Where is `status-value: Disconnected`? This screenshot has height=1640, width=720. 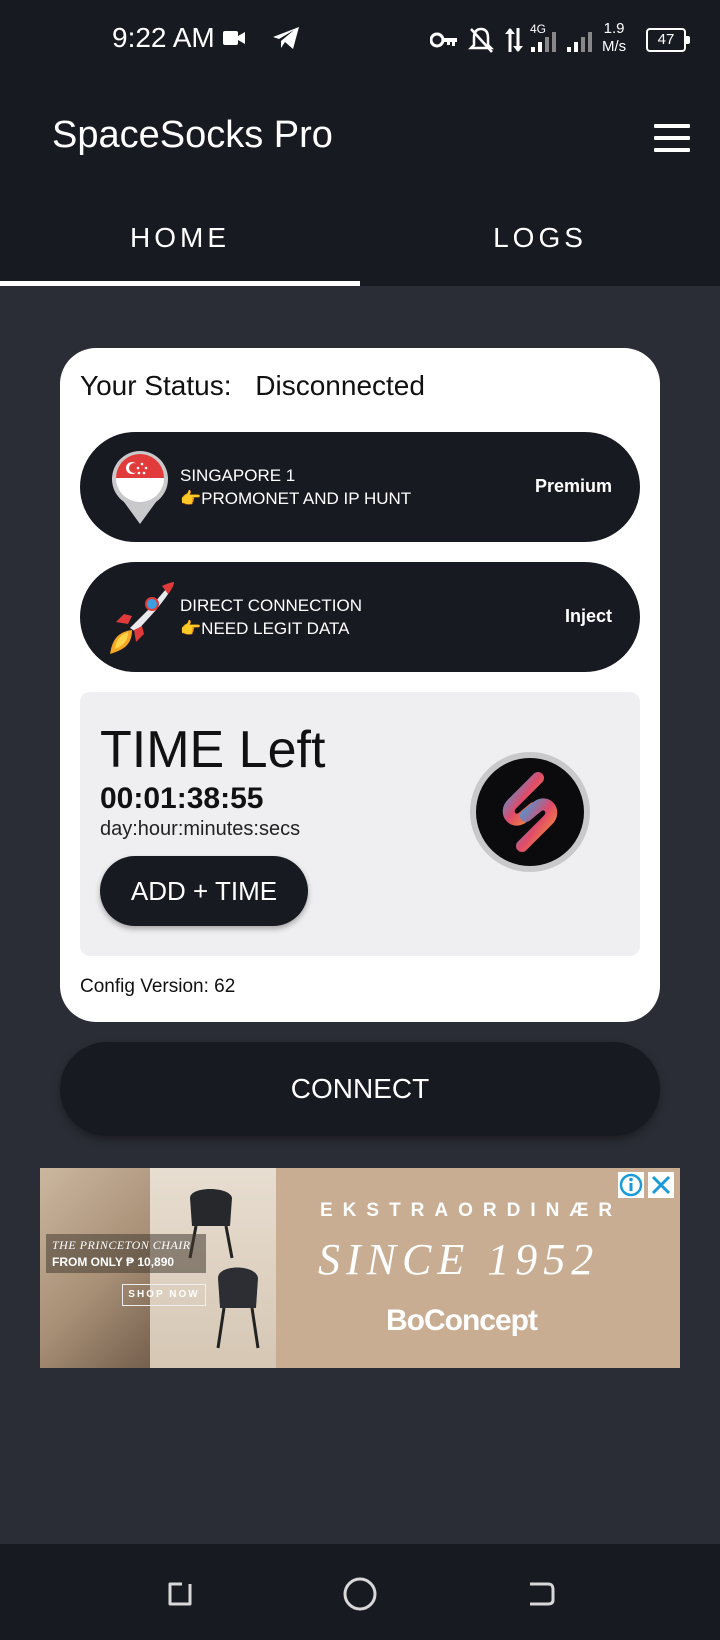 status-value: Disconnected is located at coordinates (340, 385).